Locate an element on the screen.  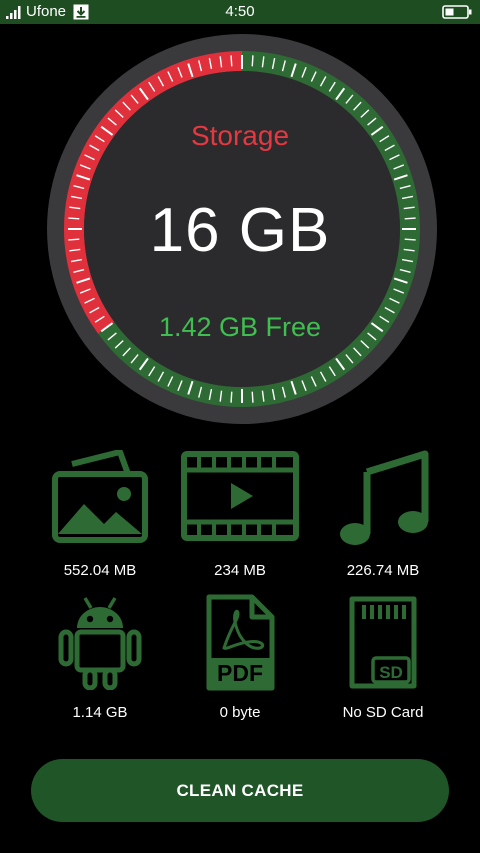
gauge-title: Storage is located at coordinates (240, 135).